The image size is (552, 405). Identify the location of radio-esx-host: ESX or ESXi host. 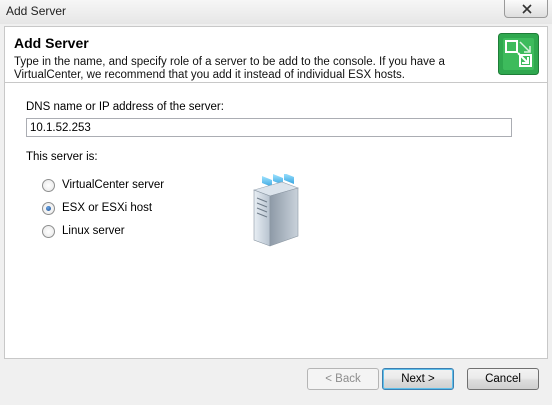
(97, 208).